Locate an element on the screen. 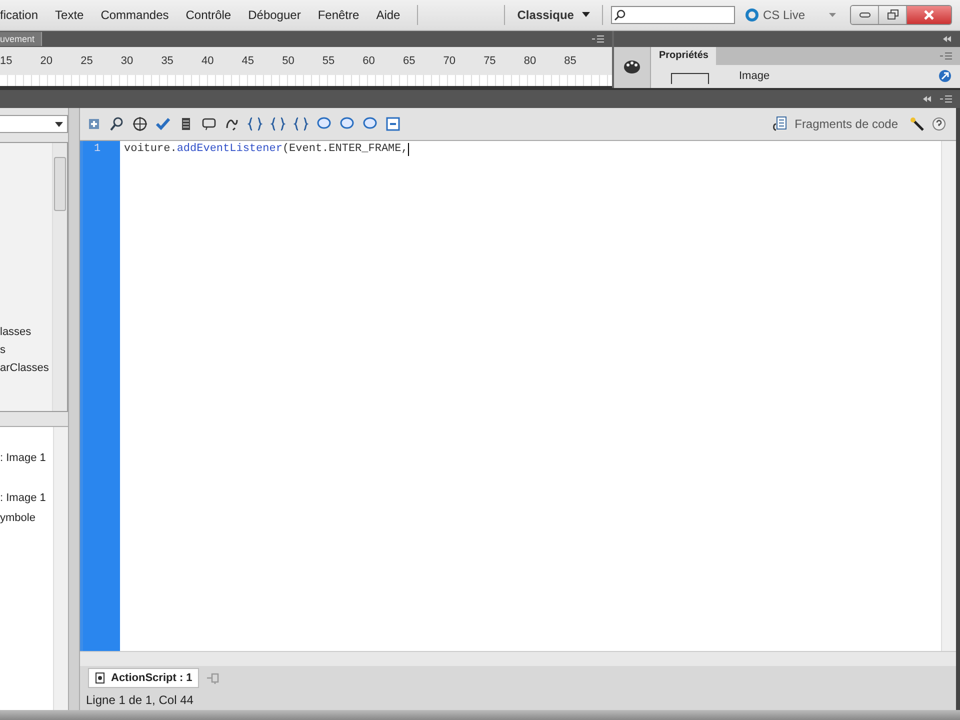  search-field is located at coordinates (672, 15).